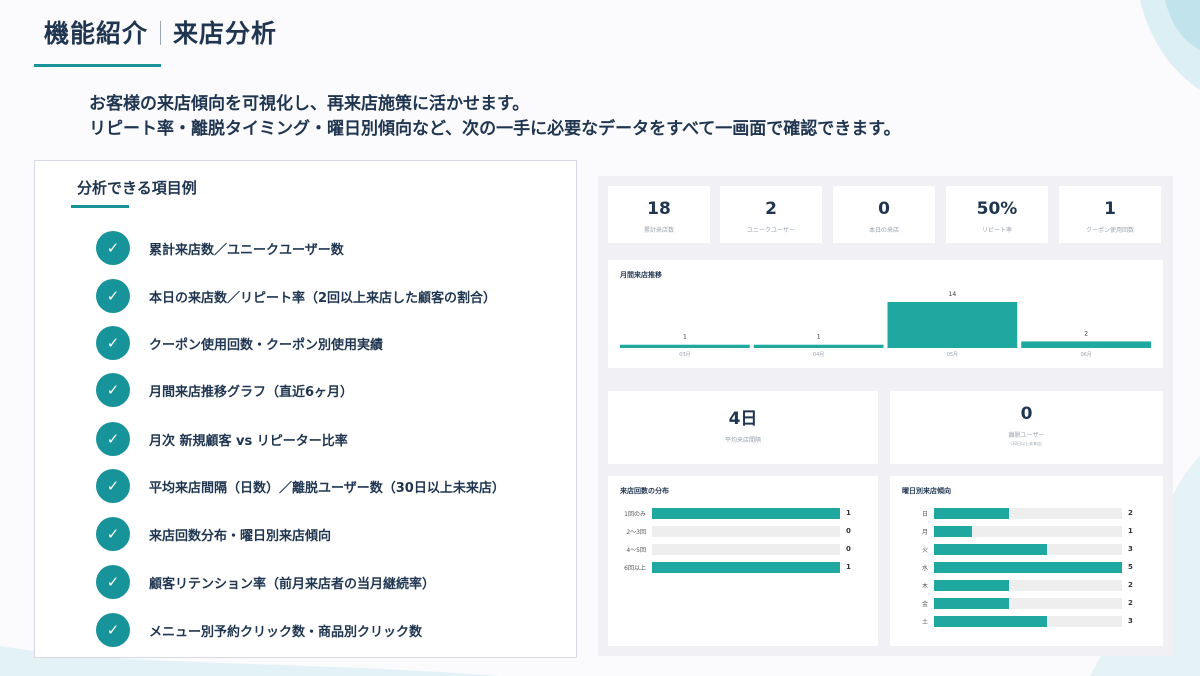 This screenshot has width=1200, height=676. I want to click on list-item-label: 累計来店数／ユニークユーザー数, so click(246, 250).